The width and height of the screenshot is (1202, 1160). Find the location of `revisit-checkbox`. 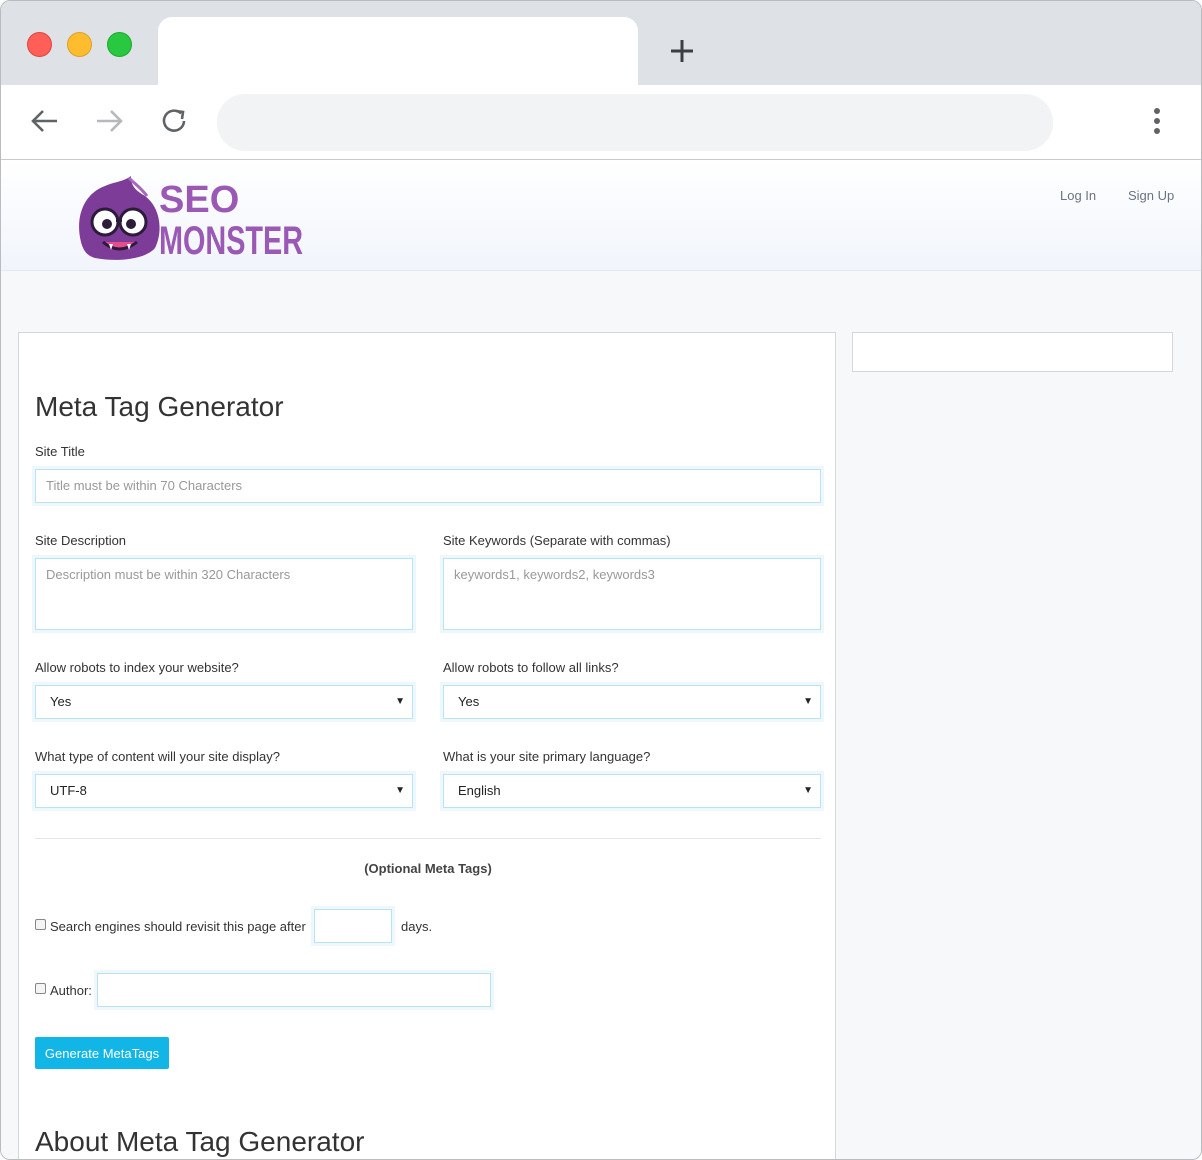

revisit-checkbox is located at coordinates (40, 924).